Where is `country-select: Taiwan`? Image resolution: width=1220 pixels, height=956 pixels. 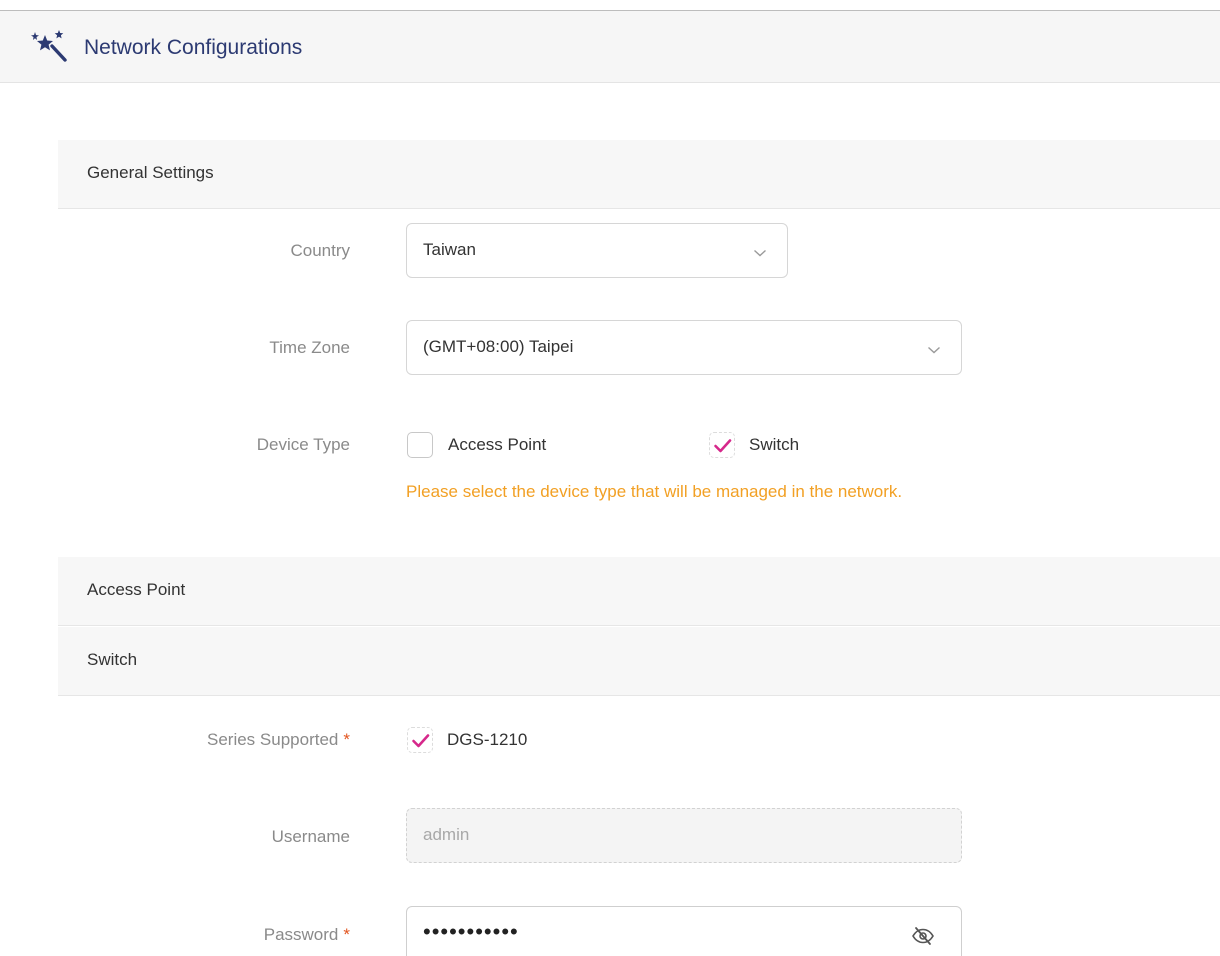 country-select: Taiwan is located at coordinates (597, 250).